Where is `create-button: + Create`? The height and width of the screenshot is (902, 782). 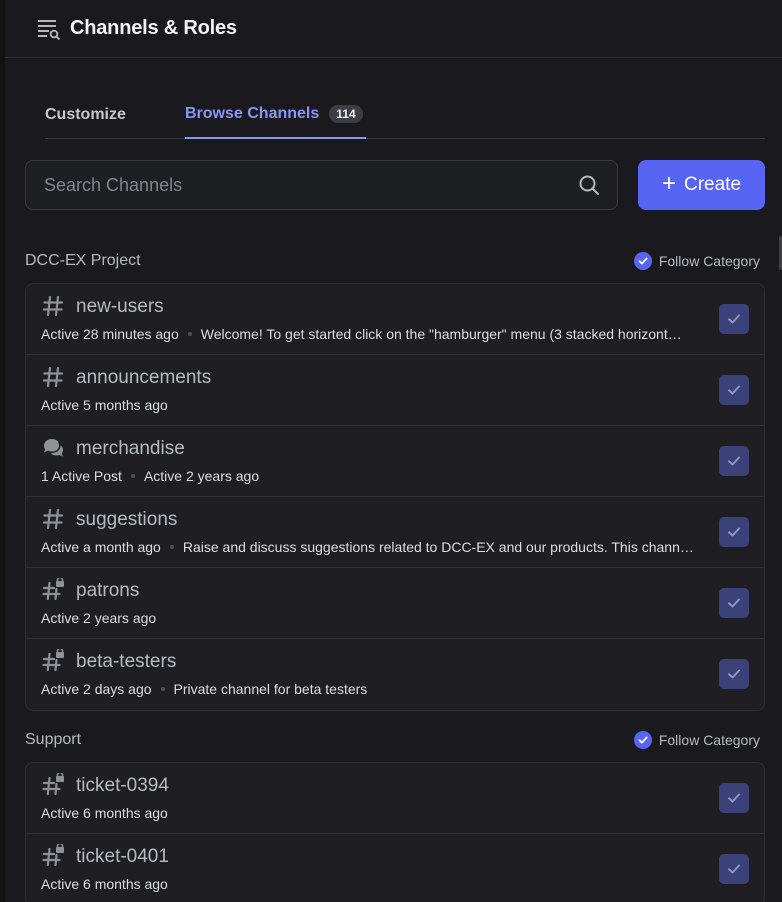 create-button: + Create is located at coordinates (701, 185).